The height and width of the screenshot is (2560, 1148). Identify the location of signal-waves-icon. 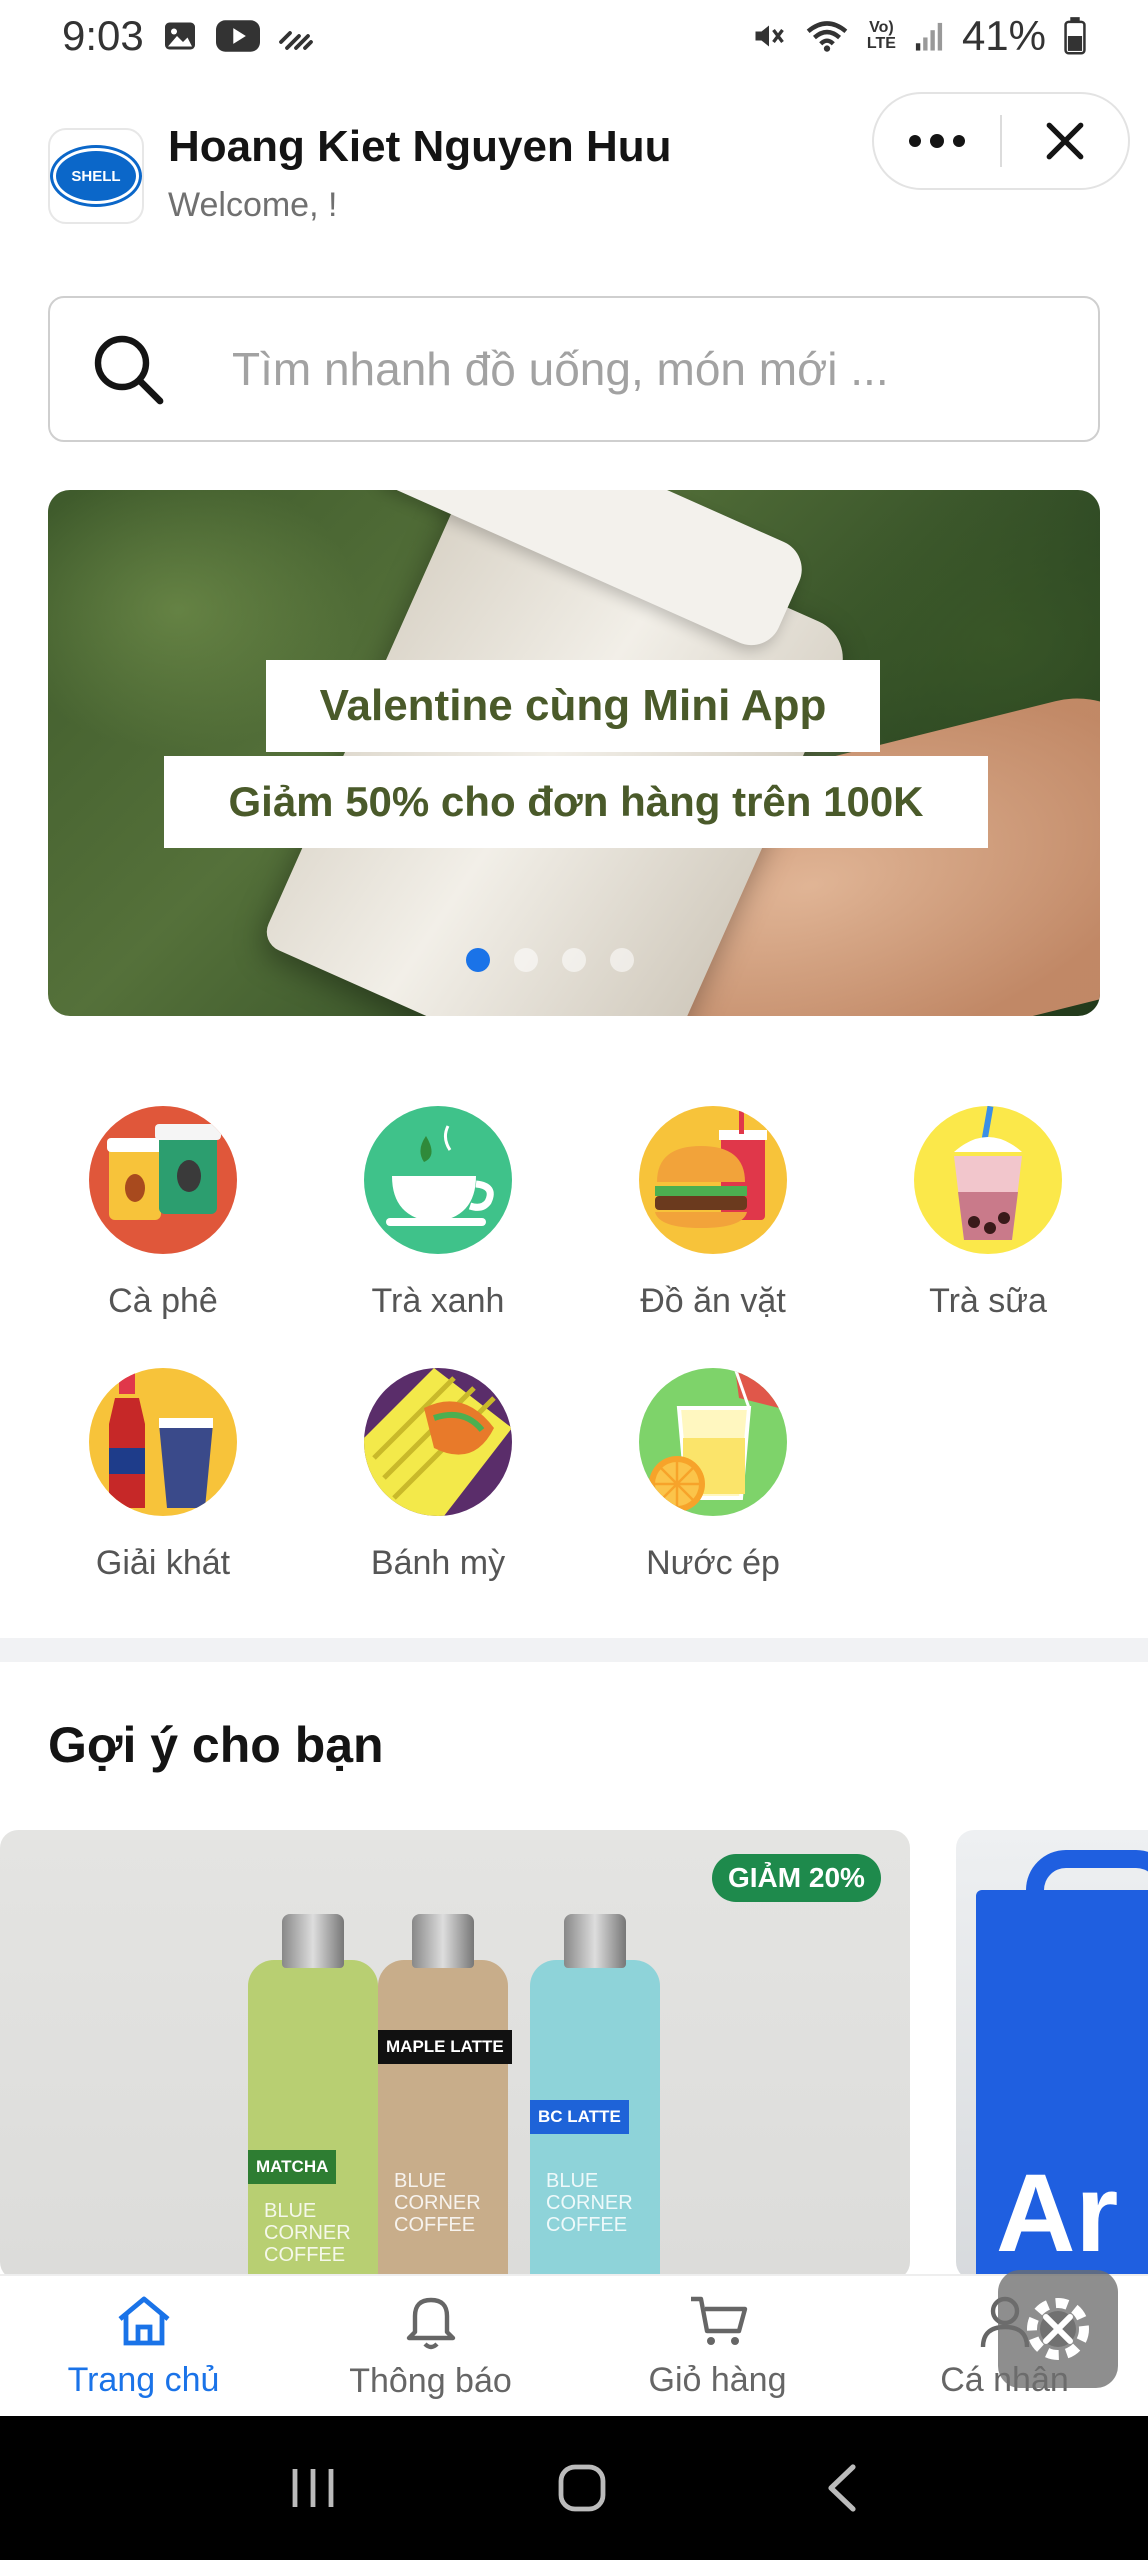
(296, 36).